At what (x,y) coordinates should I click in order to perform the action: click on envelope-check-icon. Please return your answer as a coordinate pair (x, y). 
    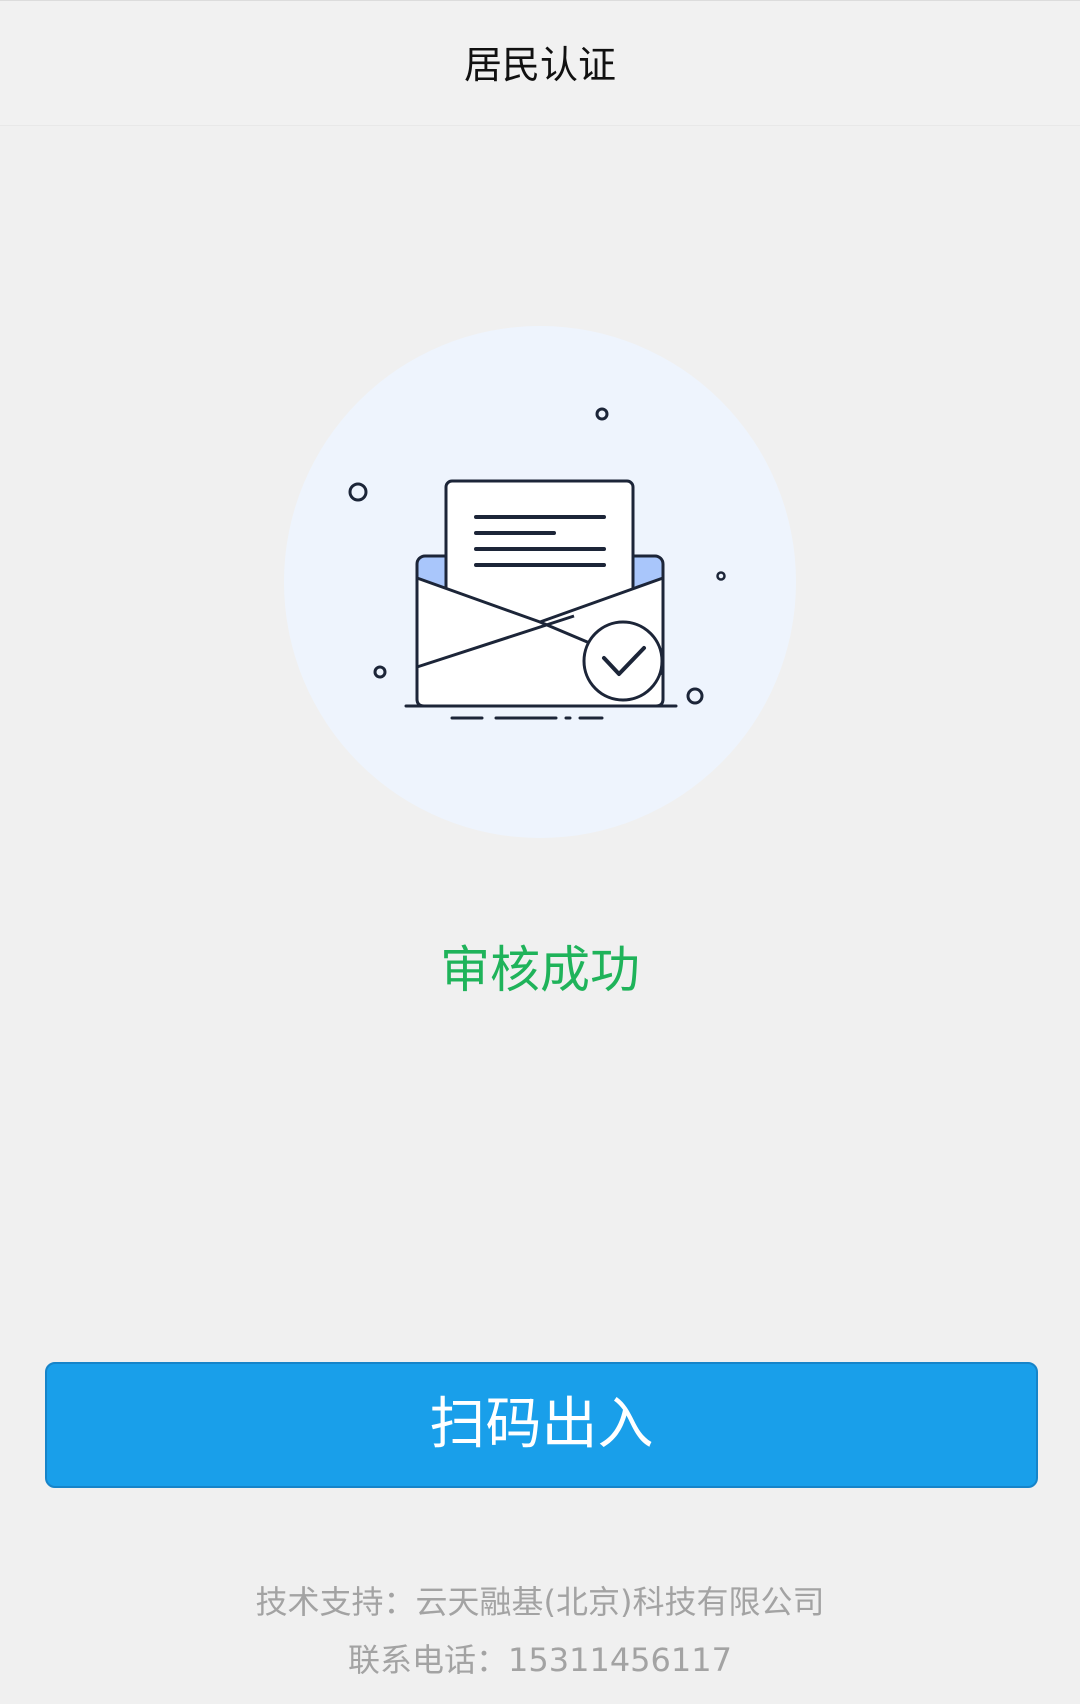
    Looking at the image, I should click on (540, 582).